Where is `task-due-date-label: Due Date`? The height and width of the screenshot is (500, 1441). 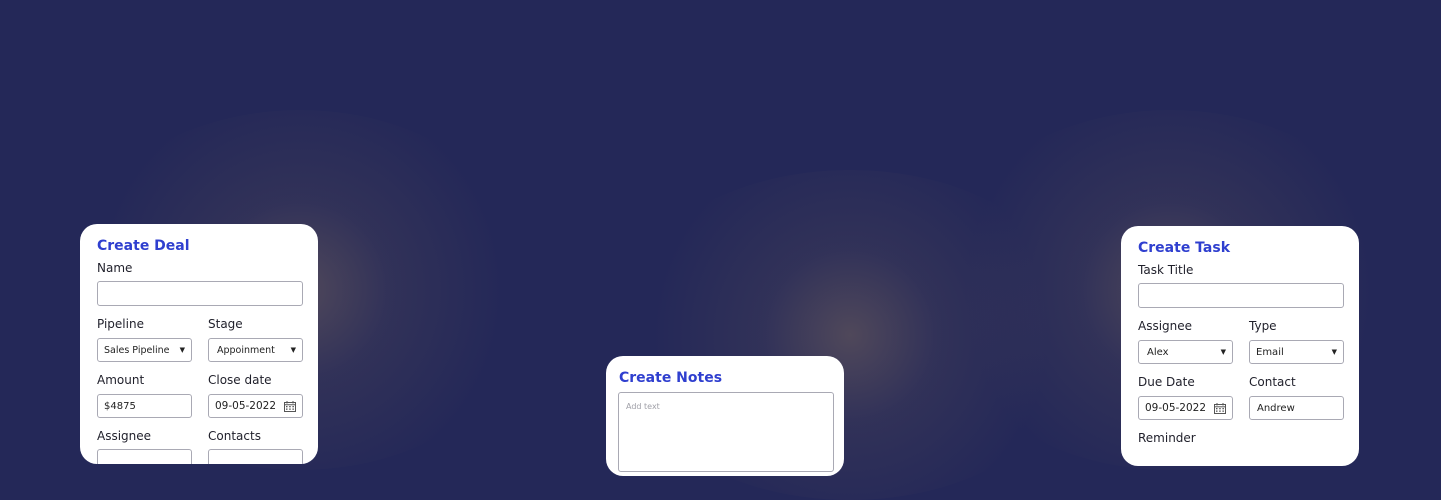 task-due-date-label: Due Date is located at coordinates (1166, 382).